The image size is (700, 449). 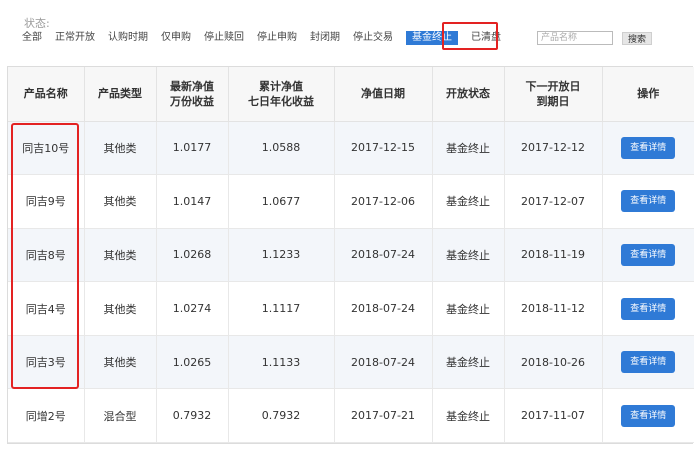 I want to click on column-header: 下一开放日 到期日, so click(x=553, y=94).